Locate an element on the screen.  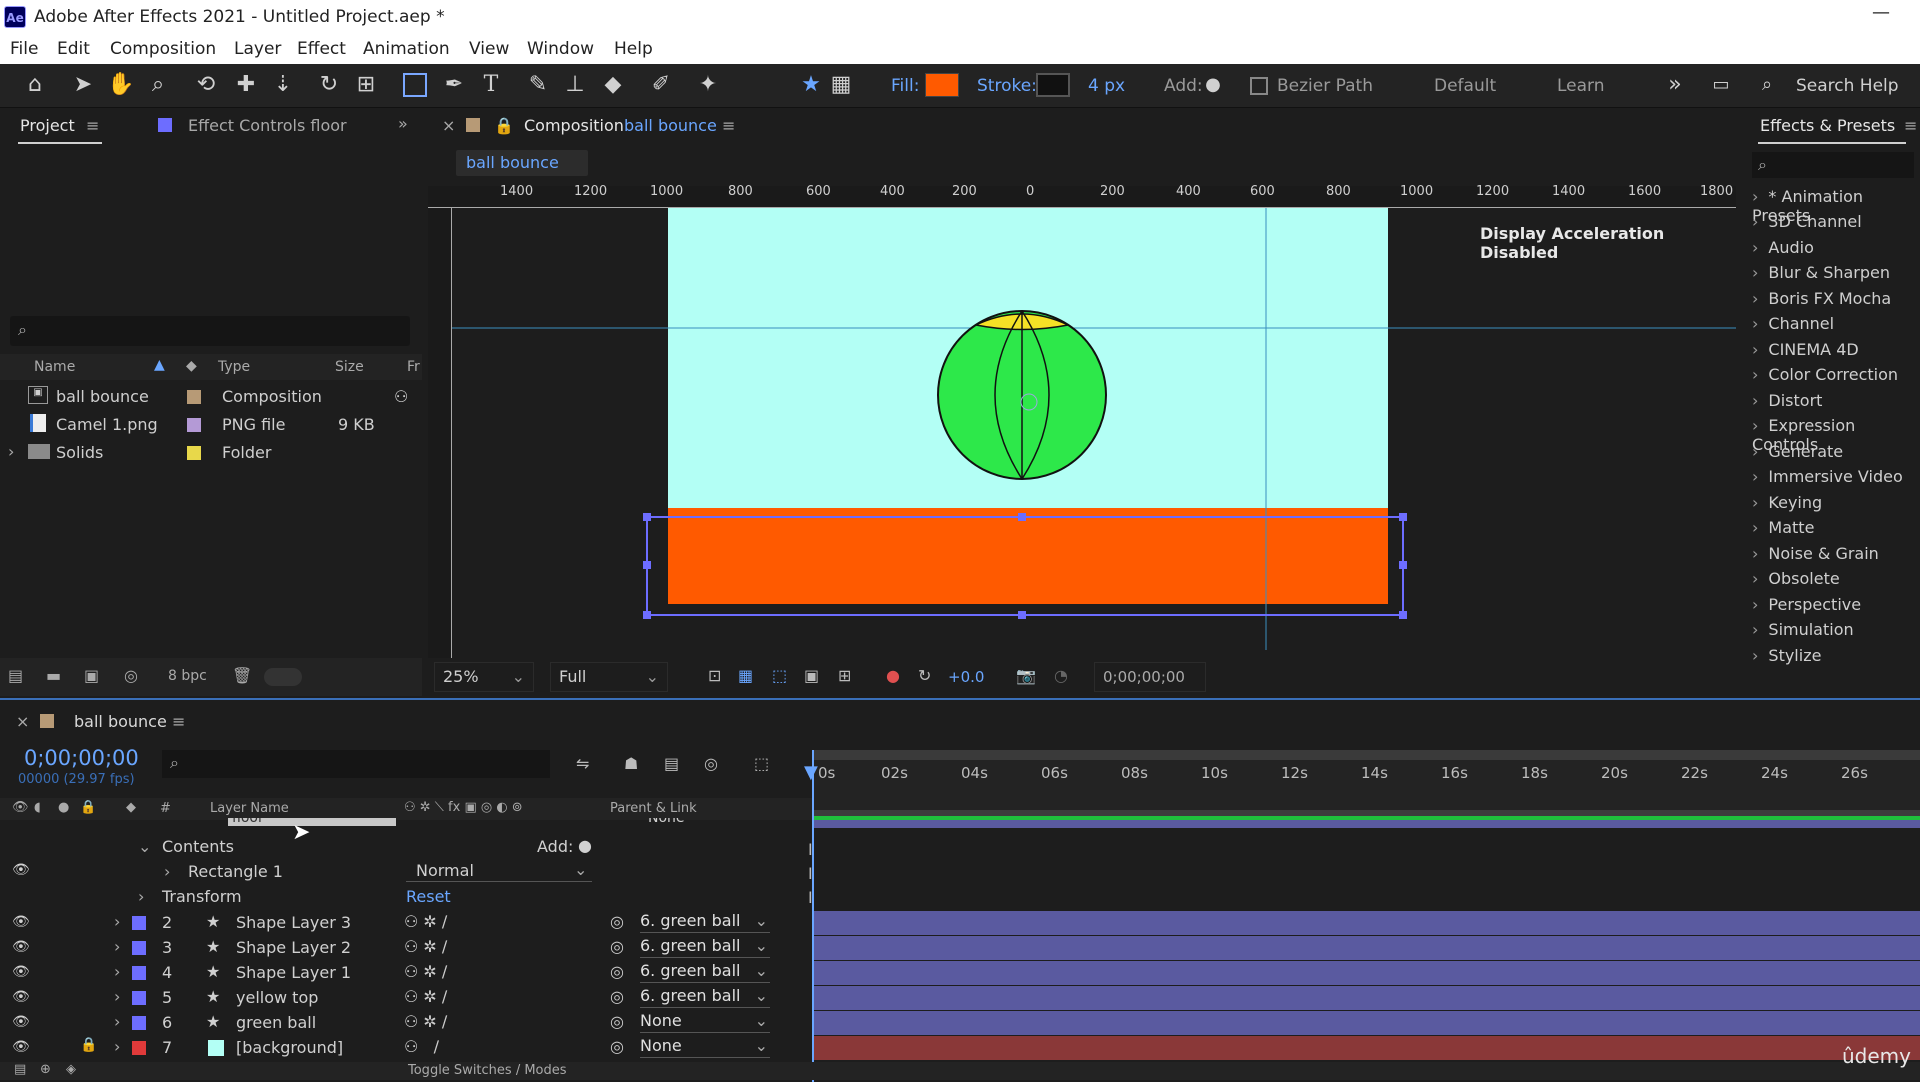
layer-name: green ball is located at coordinates (276, 1022).